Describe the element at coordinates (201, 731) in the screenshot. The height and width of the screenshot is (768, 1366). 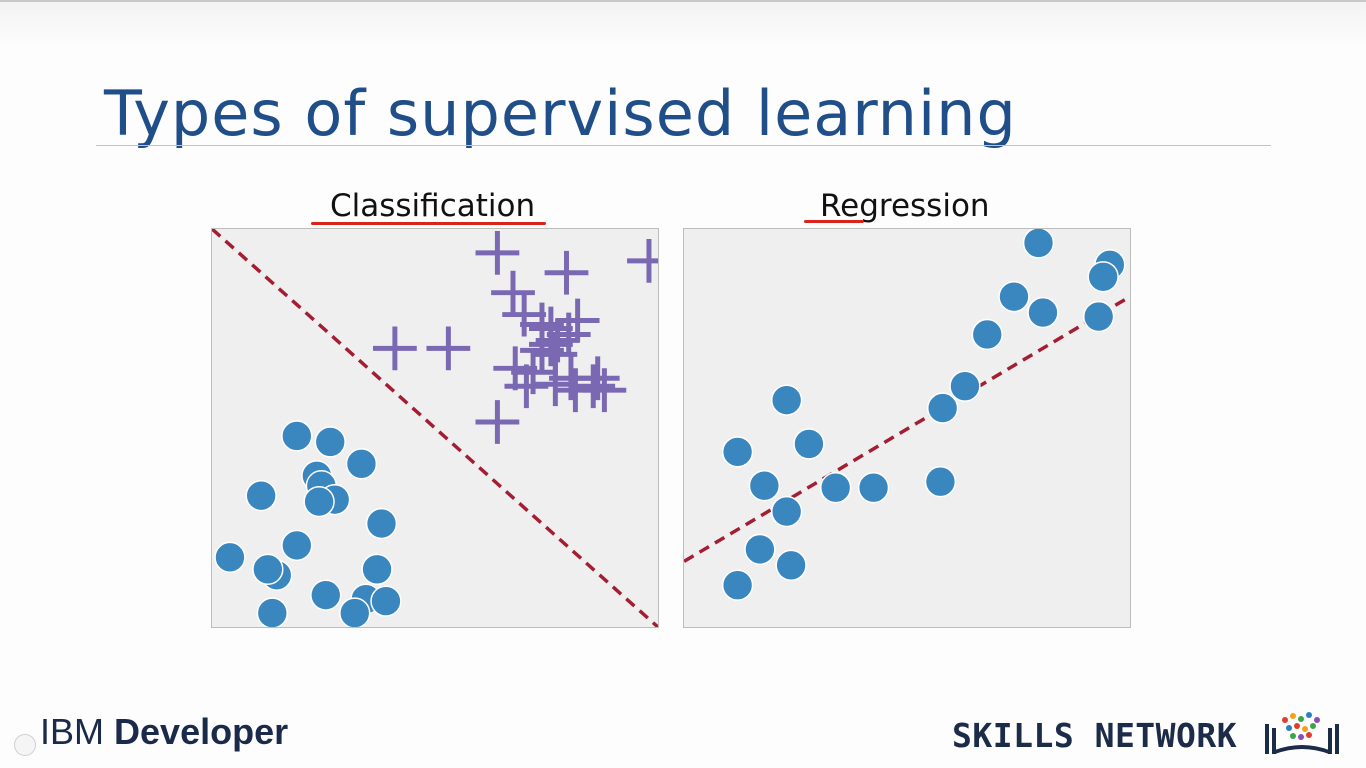
I see `ibm-logo-suffix: Developer` at that location.